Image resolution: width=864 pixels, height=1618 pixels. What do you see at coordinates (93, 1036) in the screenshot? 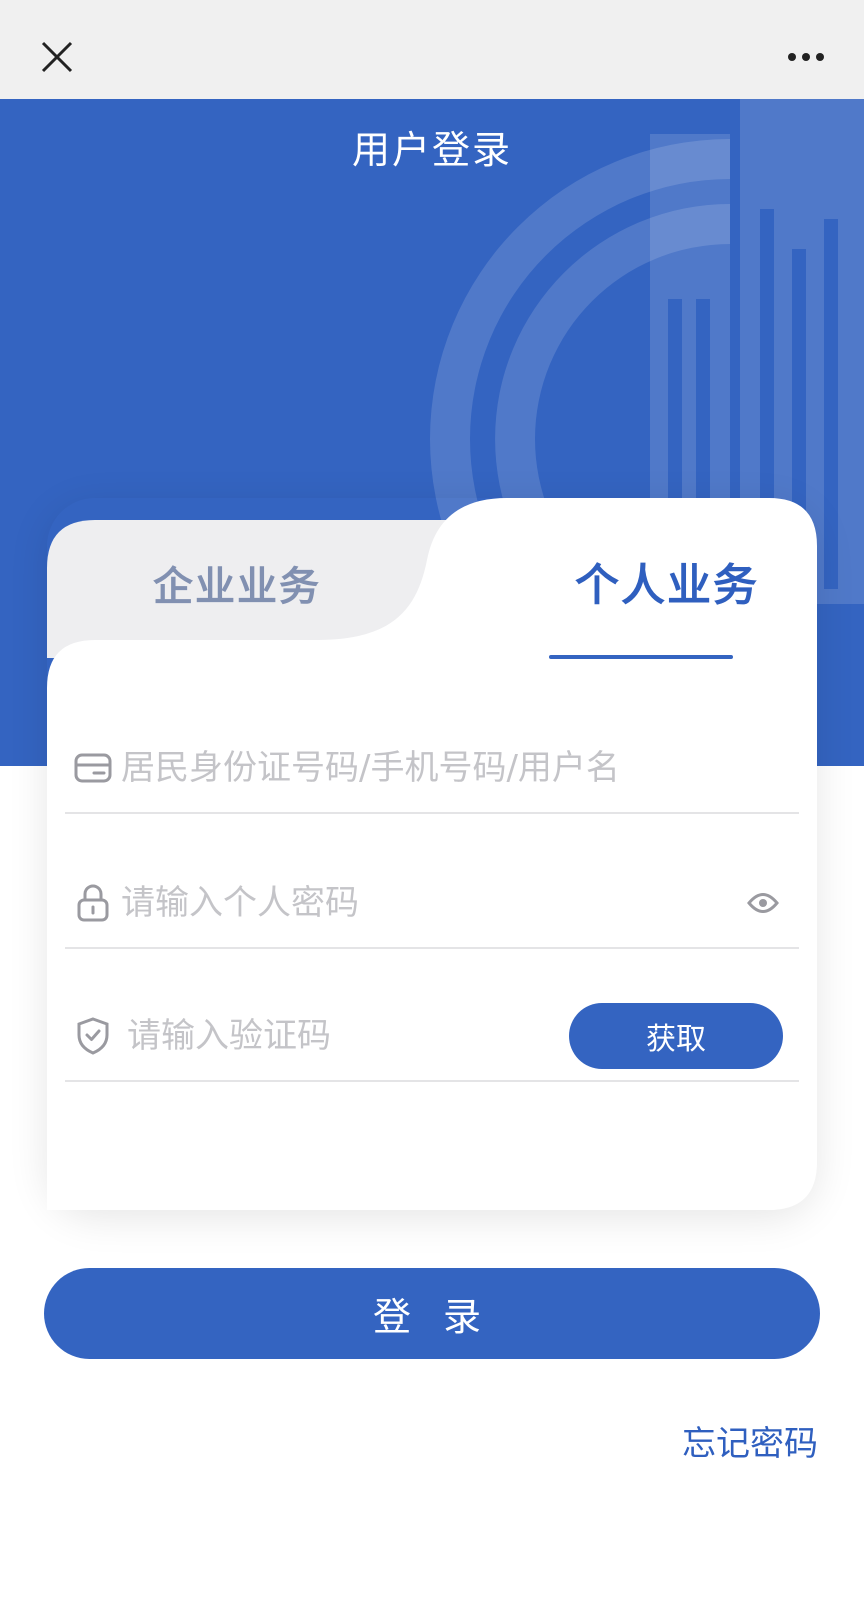
I see `shield-check-icon` at bounding box center [93, 1036].